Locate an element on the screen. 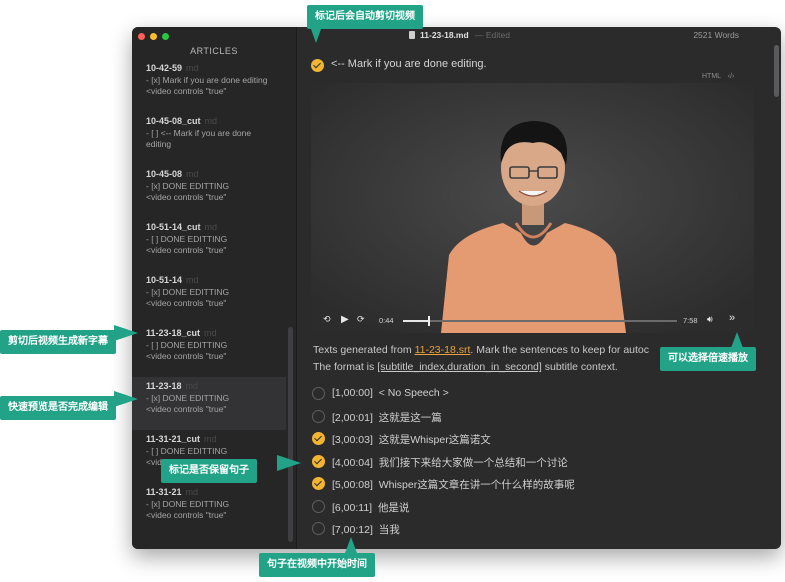 The width and height of the screenshot is (785, 582). video-controls: ⟲ ▶ ⟳ 0:44 7:58 🔊︎ » is located at coordinates (532, 320).